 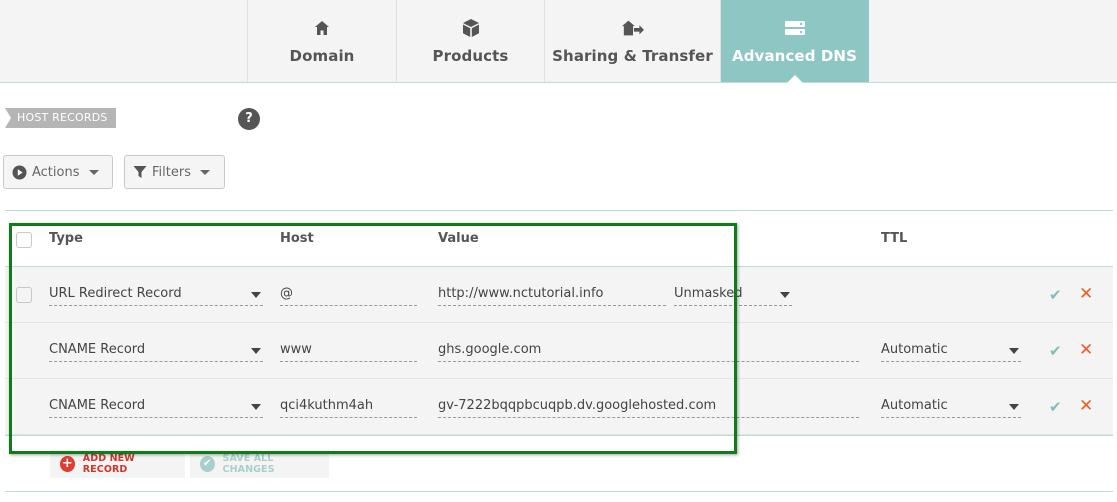 I want to click on record-type-value: URL Redirect Record, so click(x=115, y=293).